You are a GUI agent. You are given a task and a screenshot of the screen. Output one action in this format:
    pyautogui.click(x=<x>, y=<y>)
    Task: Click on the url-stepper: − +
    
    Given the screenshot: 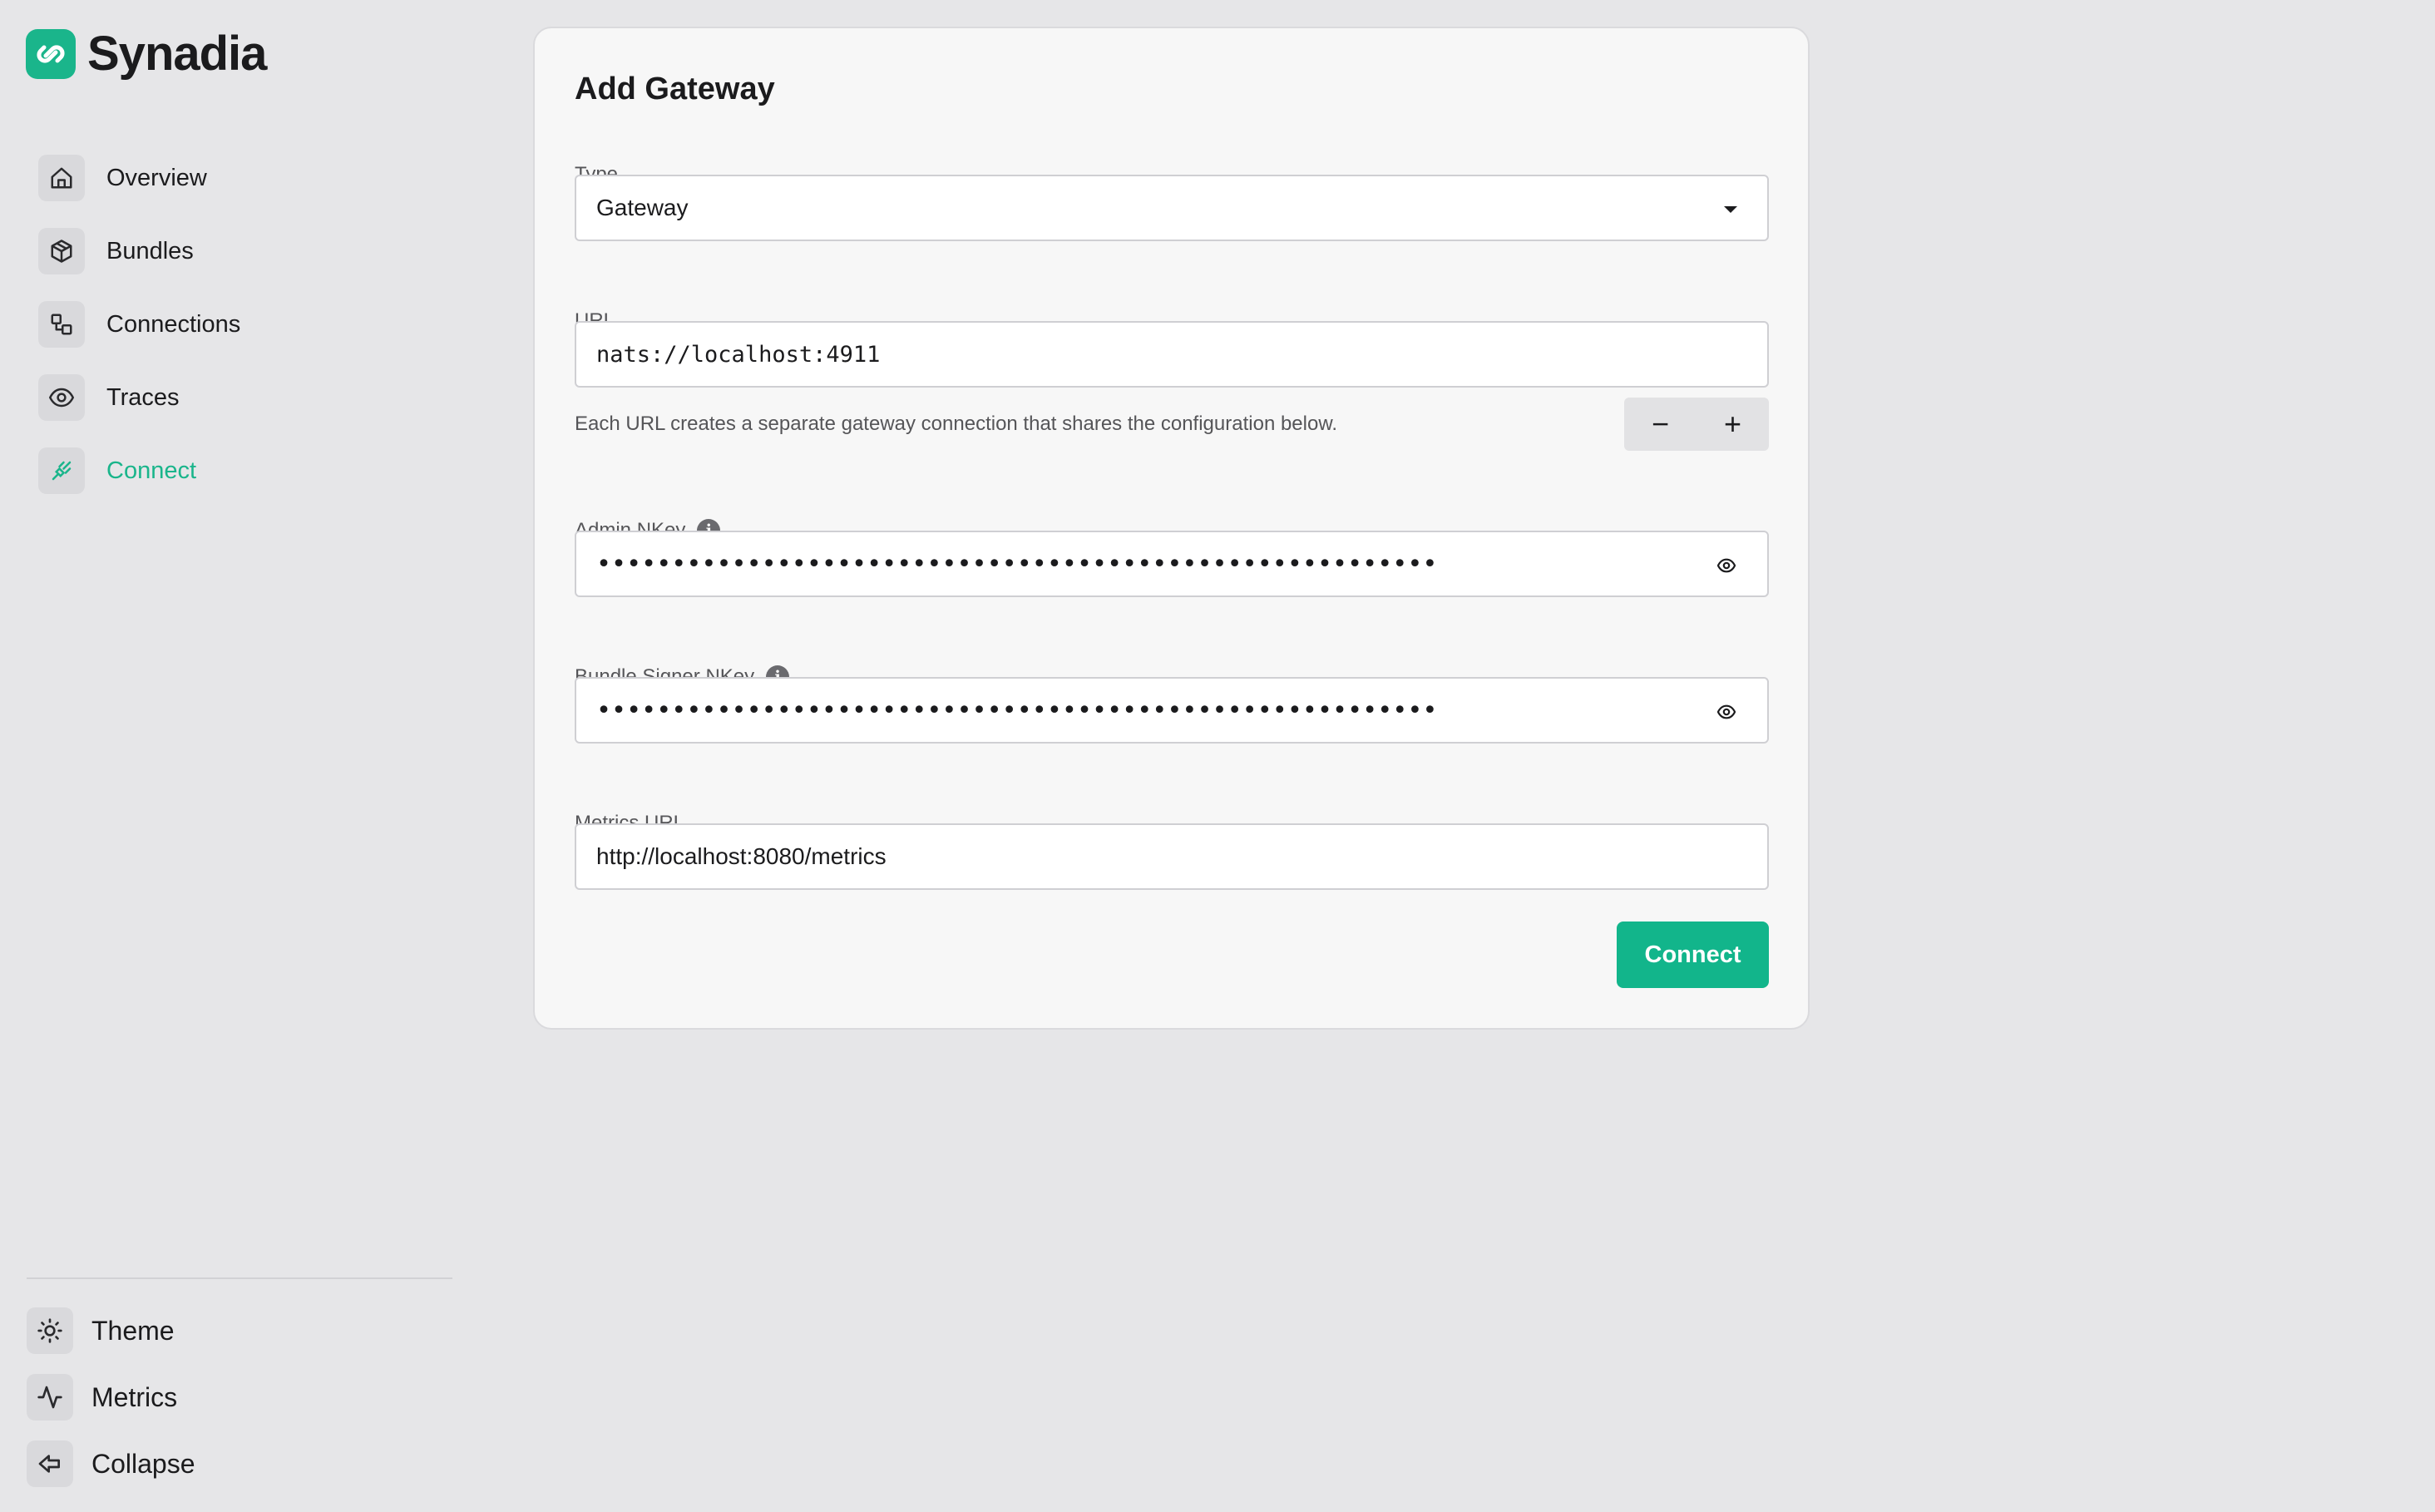 What is the action you would take?
    pyautogui.click(x=1696, y=424)
    